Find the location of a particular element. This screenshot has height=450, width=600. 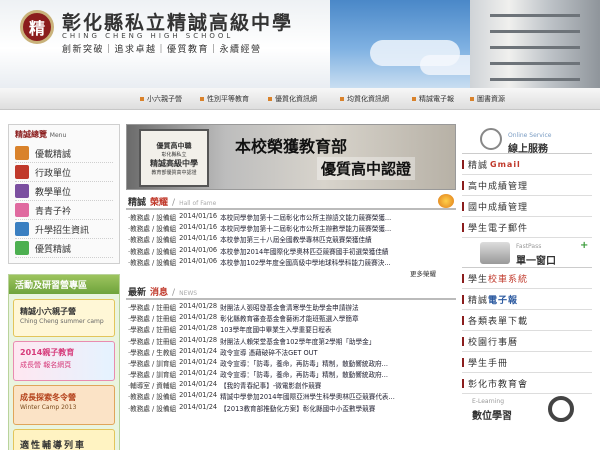

school-logo: 精 is located at coordinates (37, 27).